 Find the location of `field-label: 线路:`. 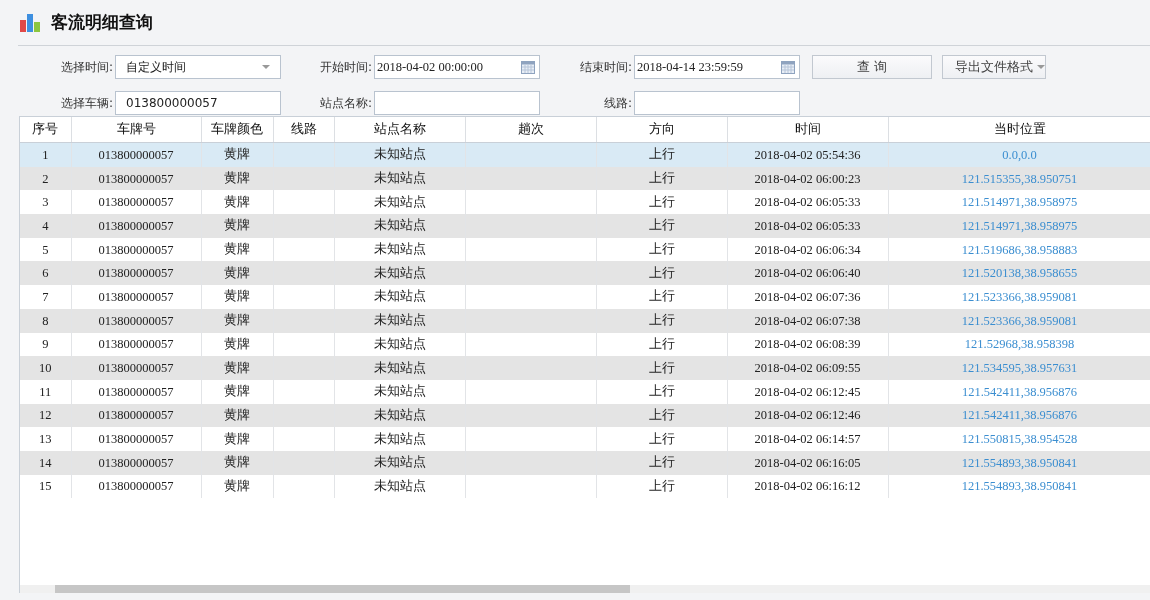

field-label: 线路: is located at coordinates (617, 103).